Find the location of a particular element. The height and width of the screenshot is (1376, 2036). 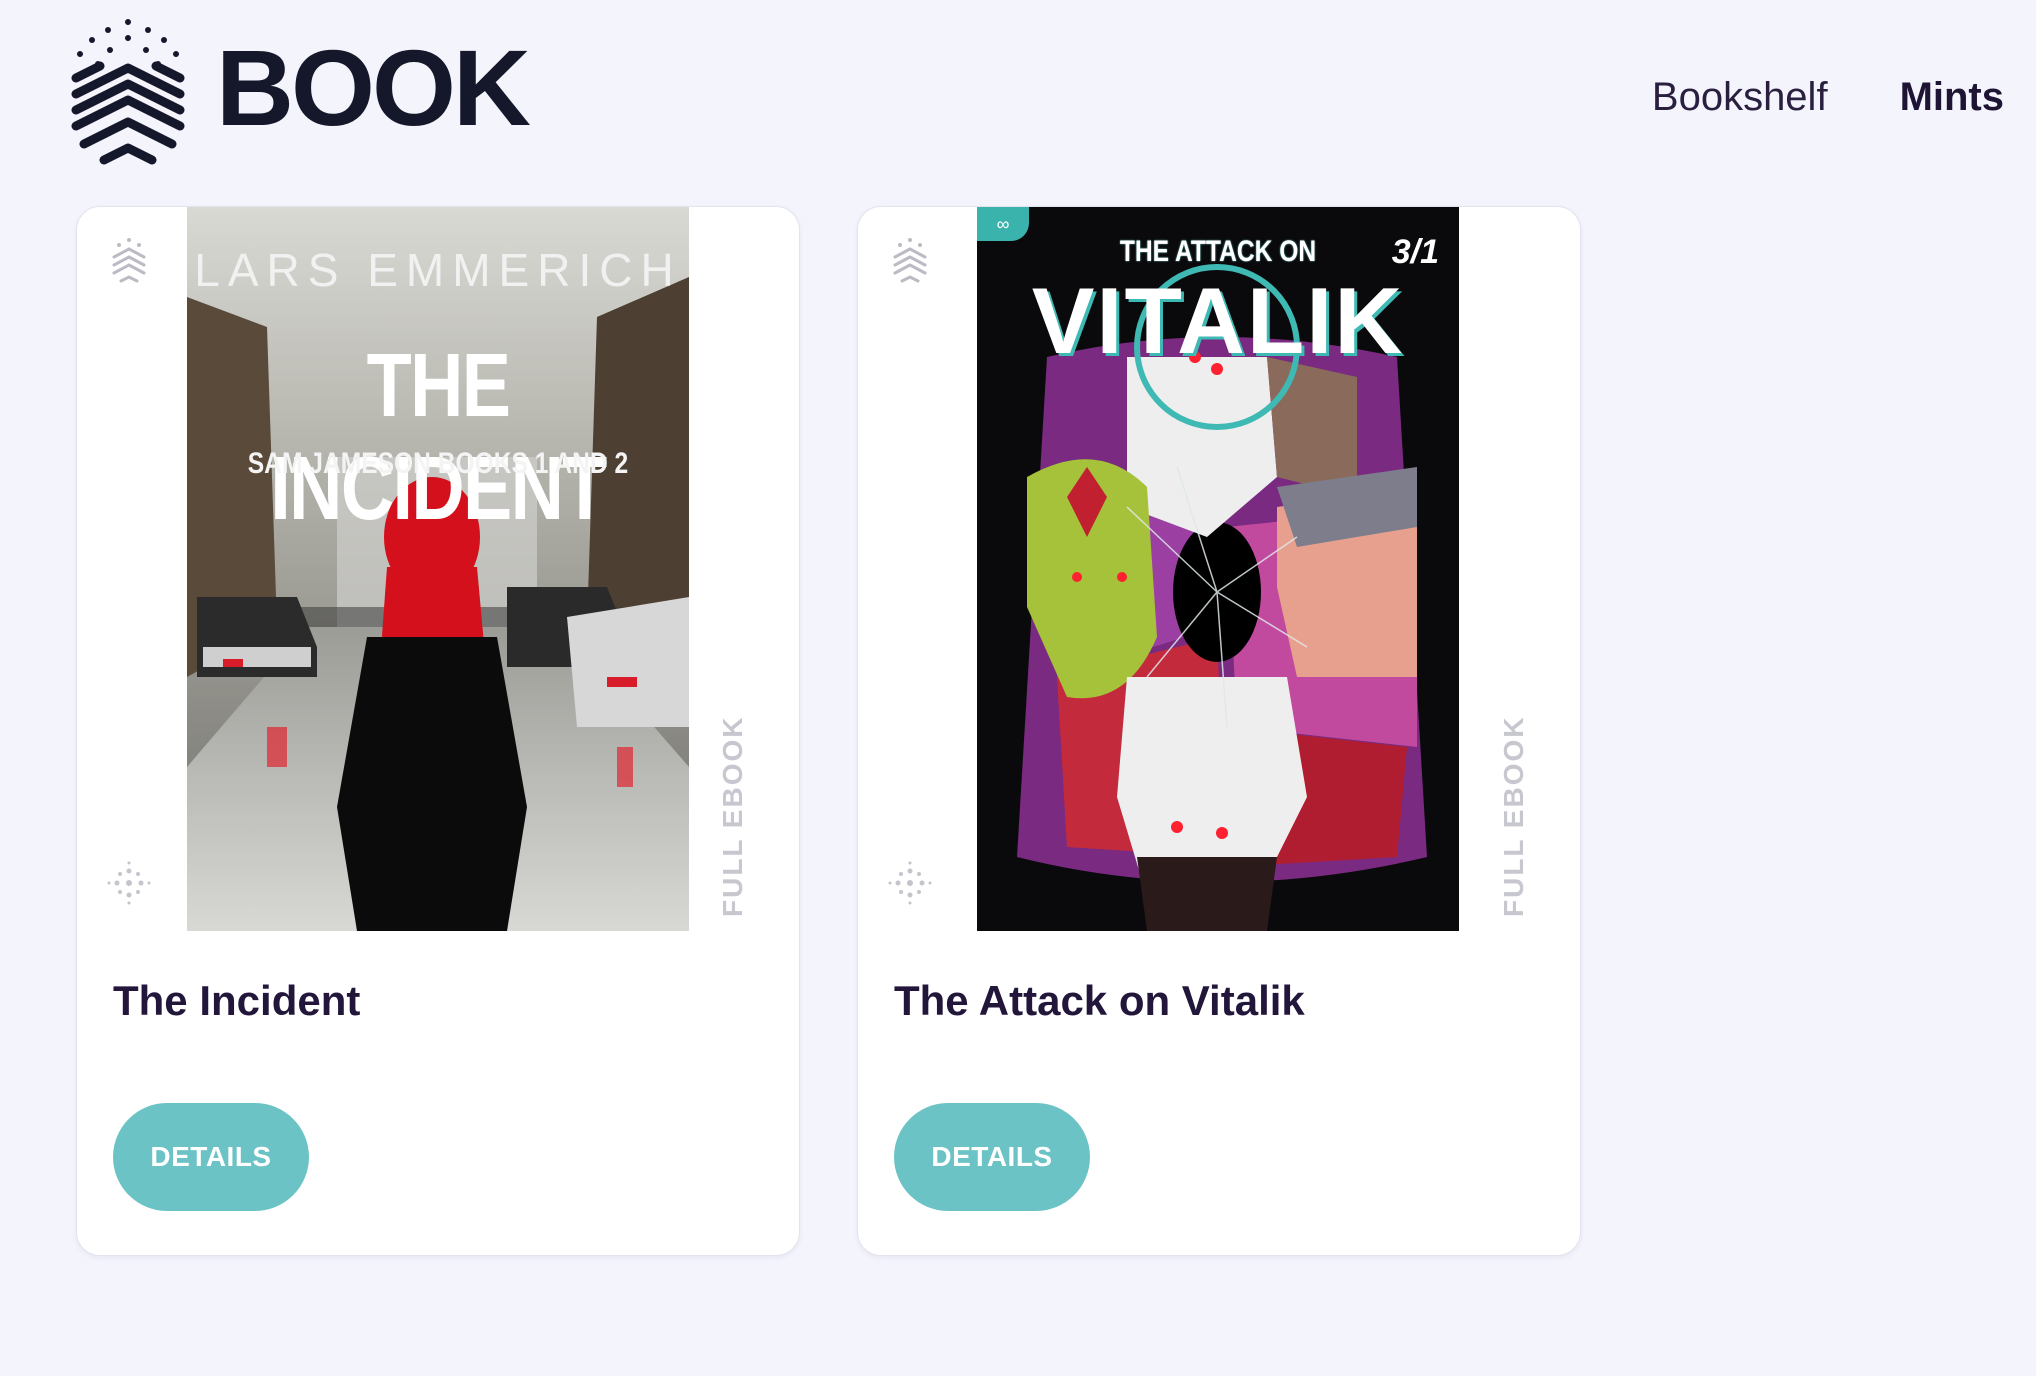

brand-logo: BOOK is located at coordinates (300, 94).